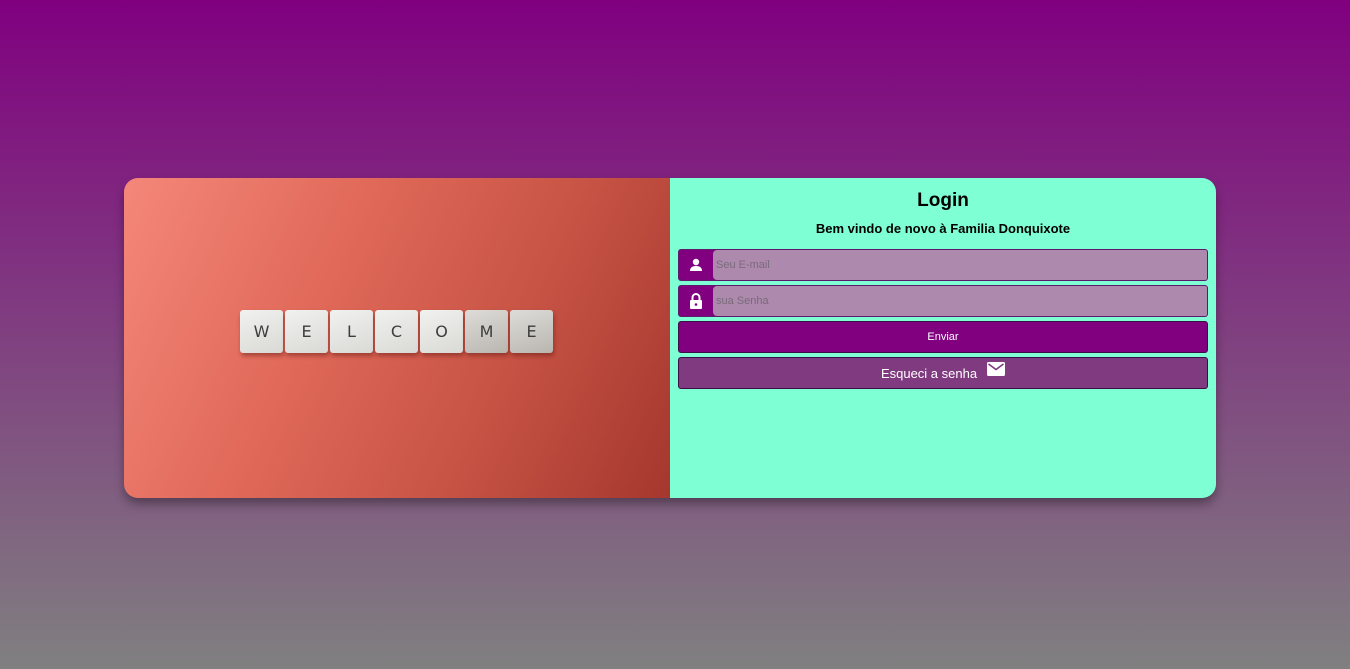 The width and height of the screenshot is (1350, 669). What do you see at coordinates (696, 265) in the screenshot?
I see `user-icon` at bounding box center [696, 265].